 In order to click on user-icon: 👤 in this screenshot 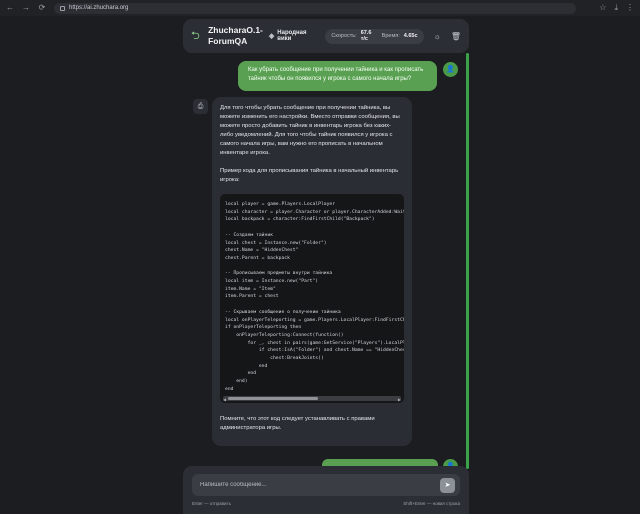, I will do `click(450, 69)`.